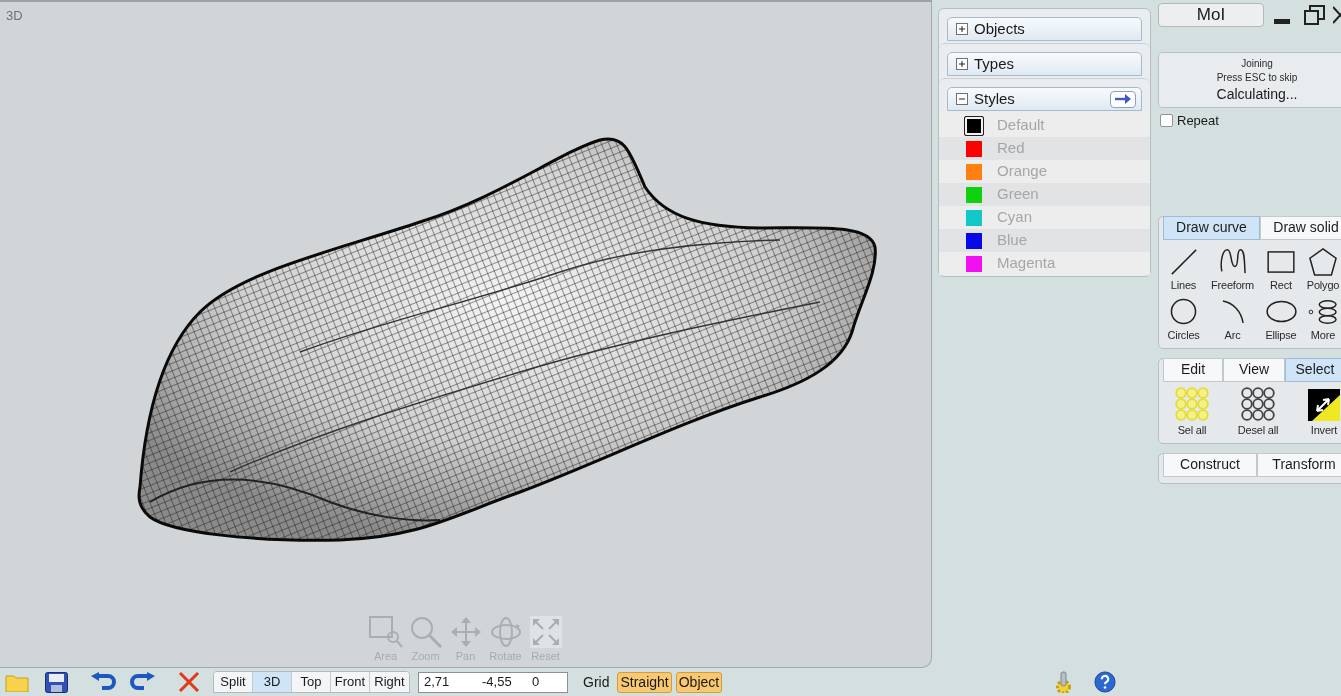  I want to click on redo-icon, so click(143, 682).